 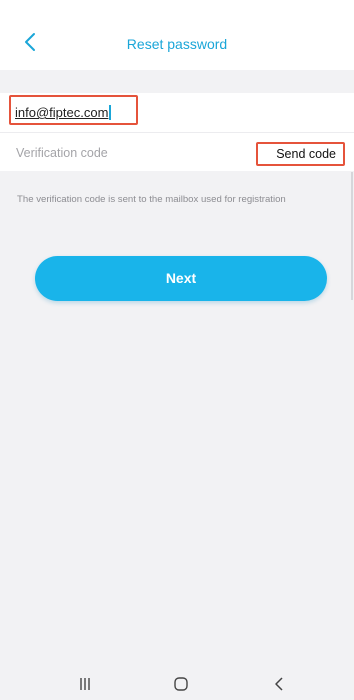 I want to click on page-title: Reset password, so click(x=177, y=44).